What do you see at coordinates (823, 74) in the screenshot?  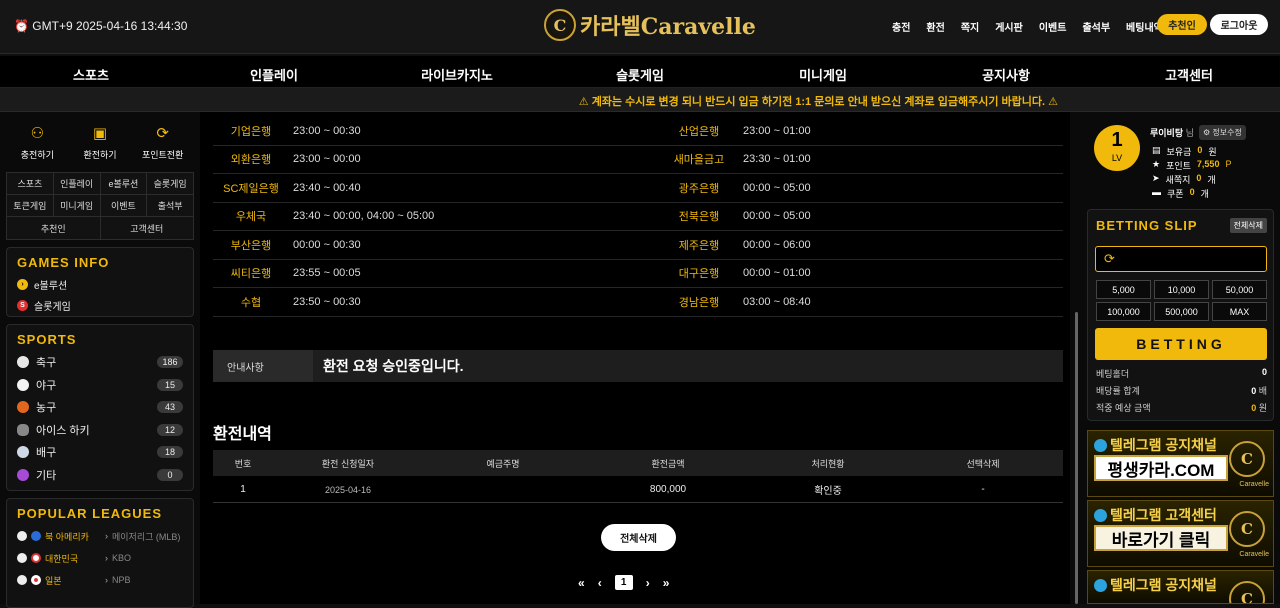 I see `main-nav-minigame: 미니게임` at bounding box center [823, 74].